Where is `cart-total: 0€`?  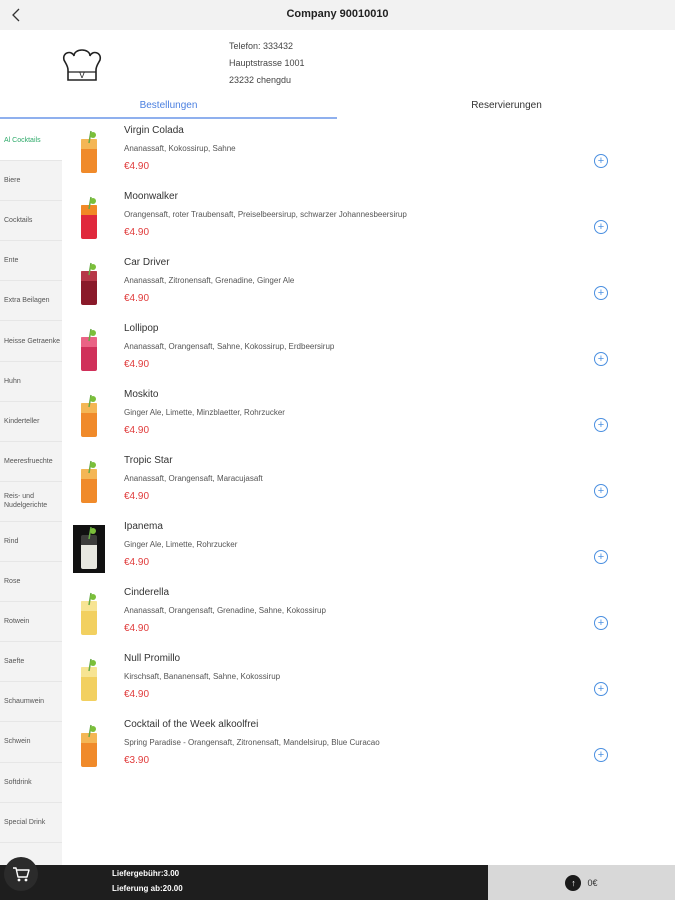 cart-total: 0€ is located at coordinates (592, 882).